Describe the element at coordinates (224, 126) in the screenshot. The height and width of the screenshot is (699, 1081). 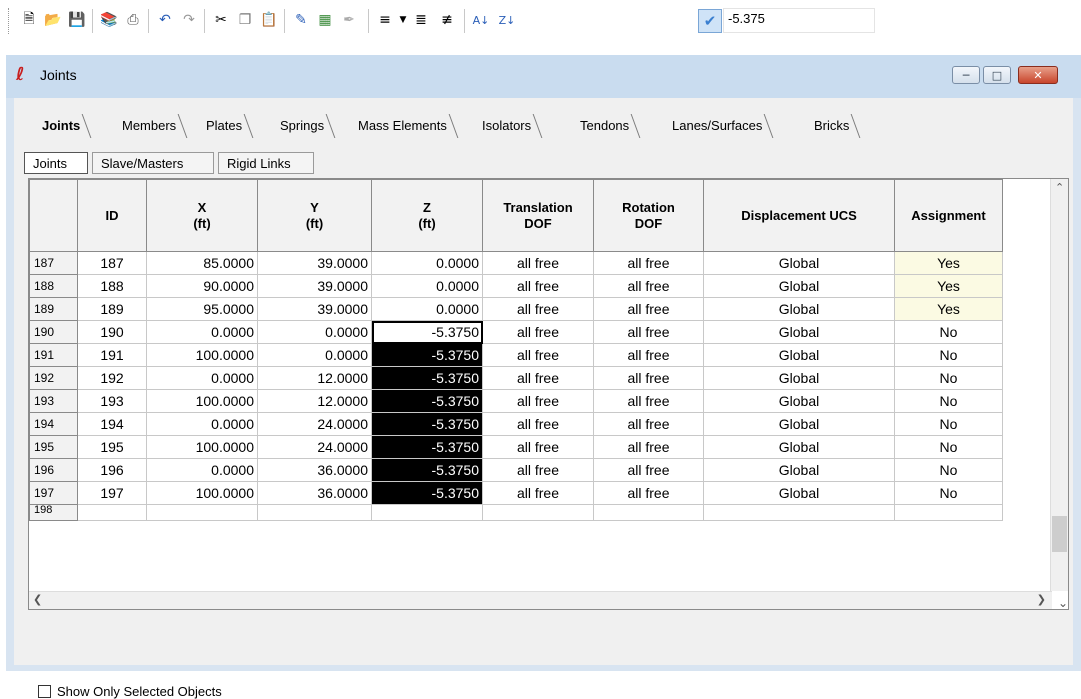
I see `tab-plates: Plates` at that location.